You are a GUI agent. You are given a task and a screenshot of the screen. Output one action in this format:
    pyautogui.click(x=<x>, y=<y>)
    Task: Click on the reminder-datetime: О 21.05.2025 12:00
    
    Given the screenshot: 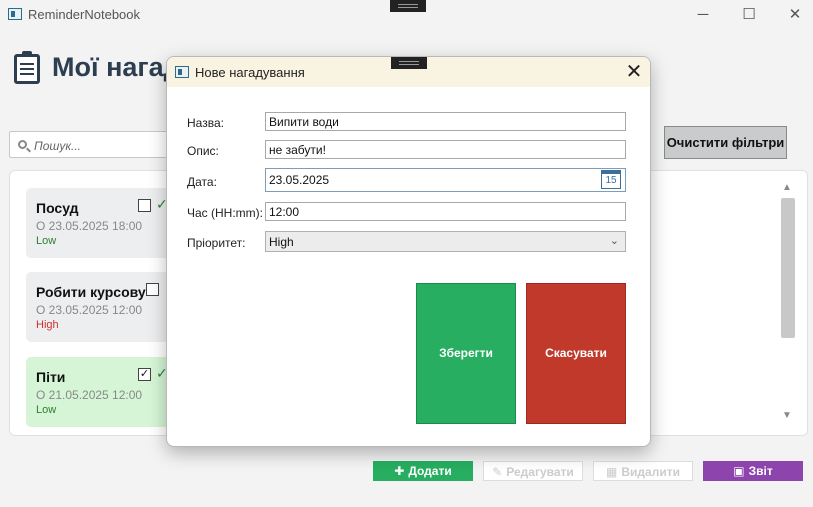 What is the action you would take?
    pyautogui.click(x=89, y=395)
    